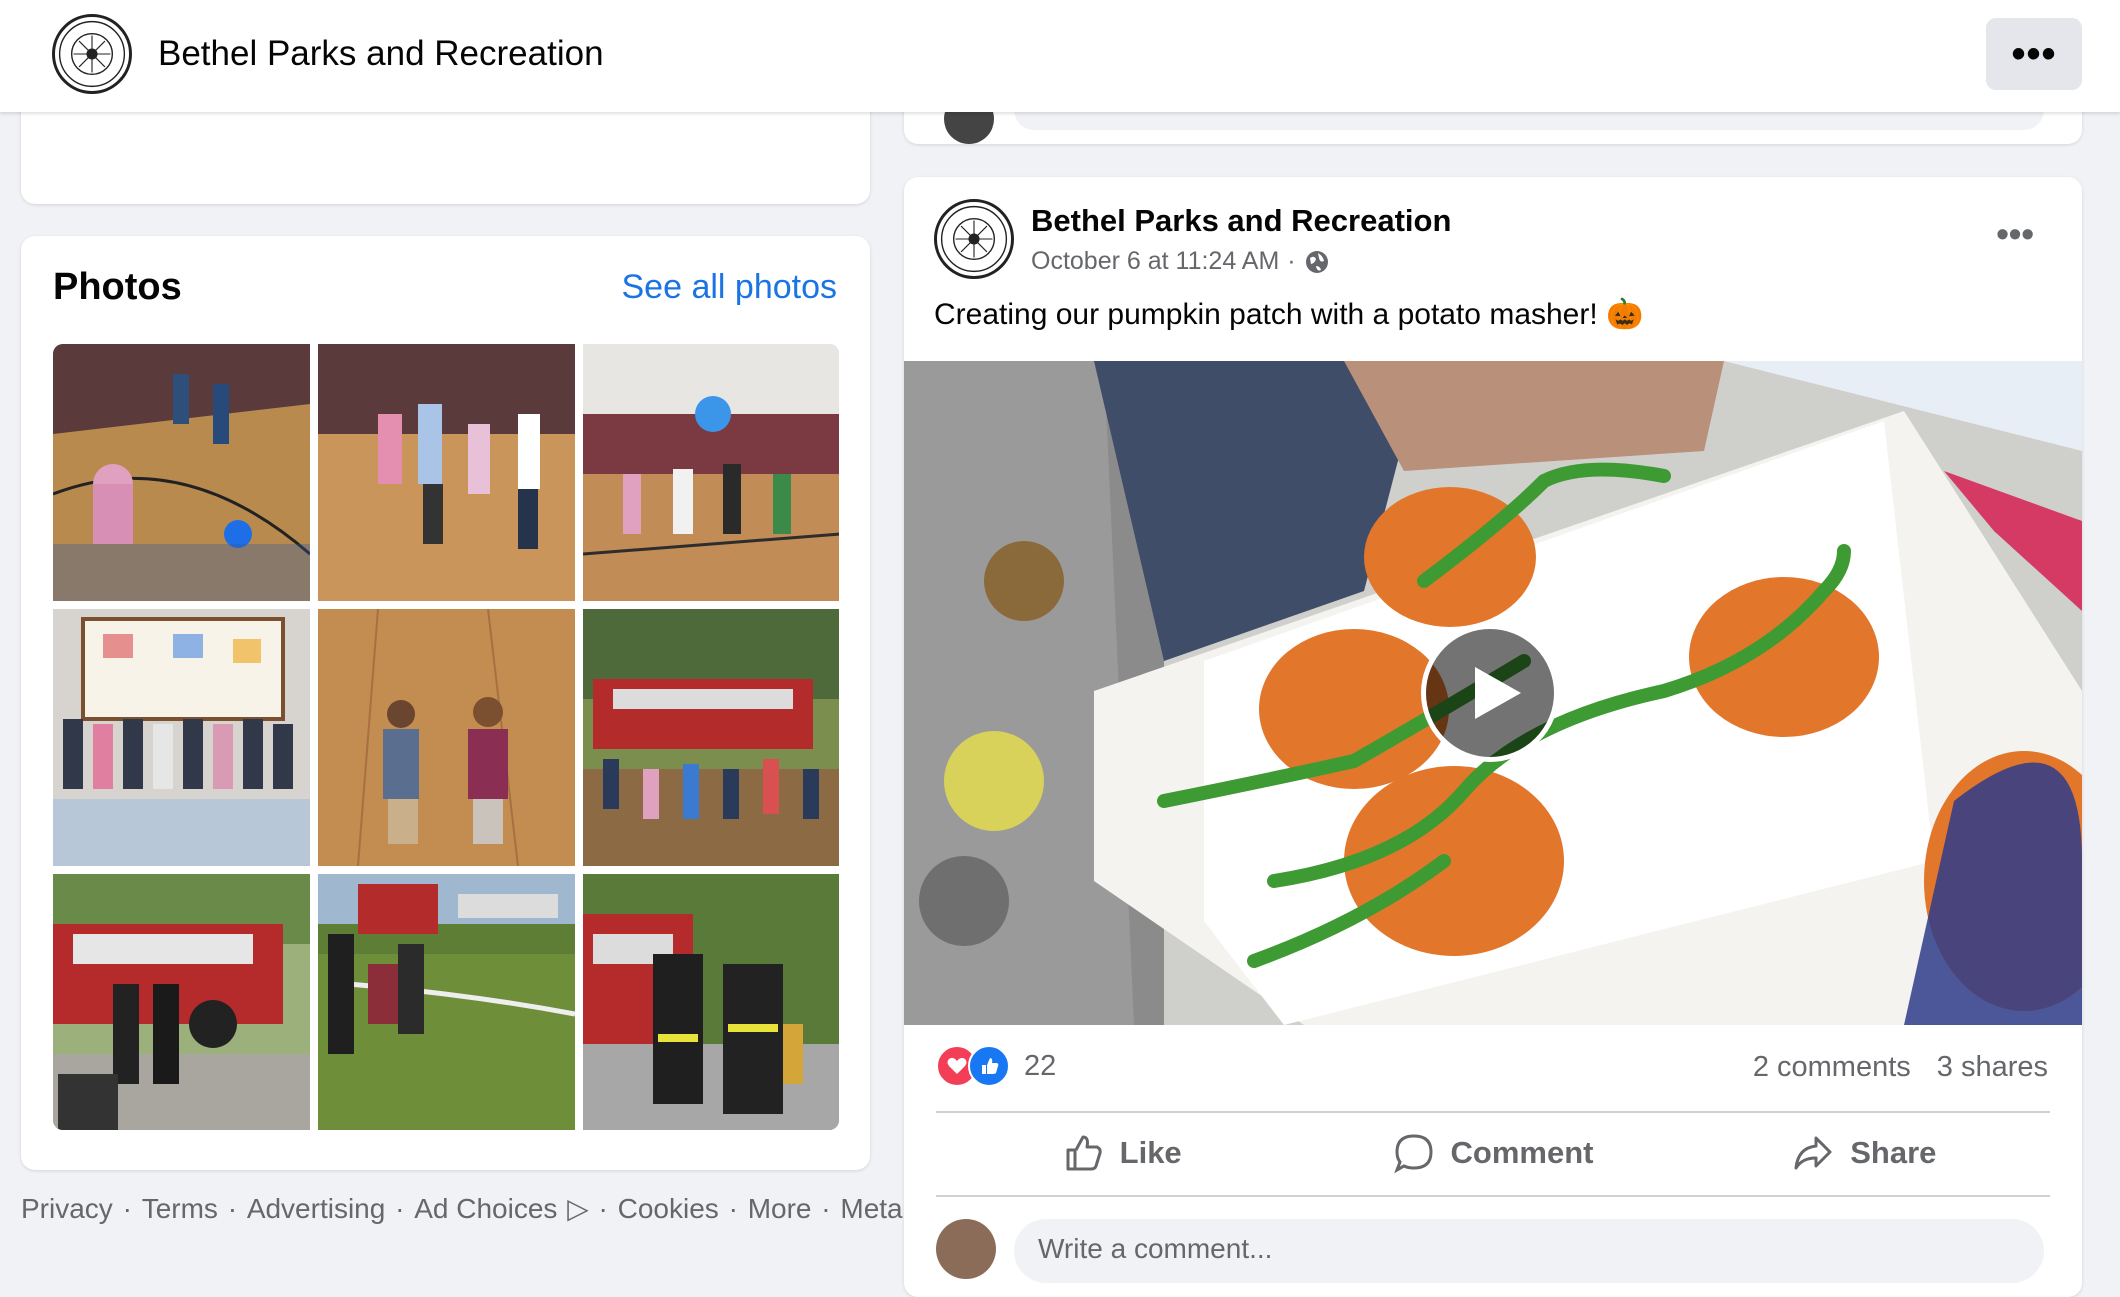 This screenshot has height=1297, width=2120. I want to click on post-actions: Like Comment Share, so click(1493, 1153).